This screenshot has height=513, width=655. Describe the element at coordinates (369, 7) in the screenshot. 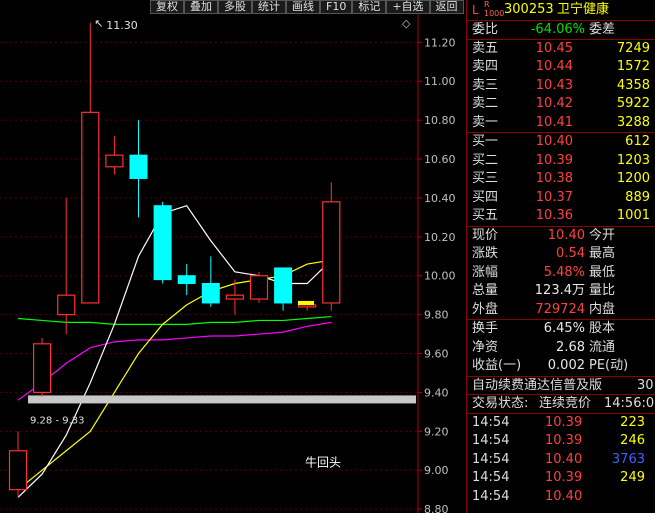

I see `toolbar-button: 标记` at that location.